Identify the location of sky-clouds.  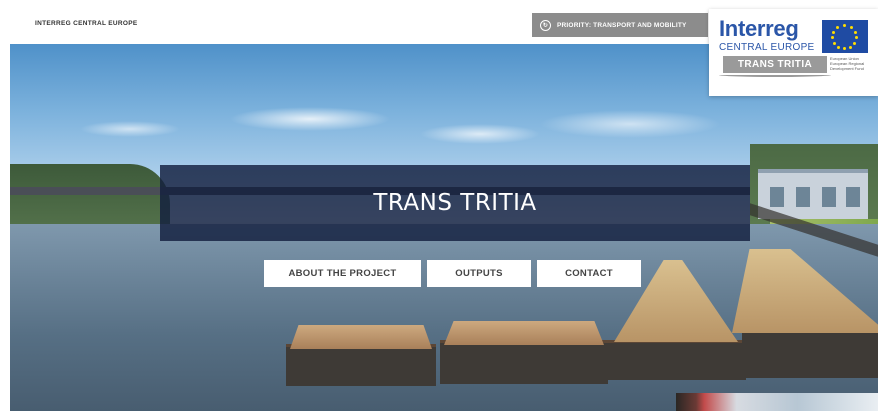
(444, 124).